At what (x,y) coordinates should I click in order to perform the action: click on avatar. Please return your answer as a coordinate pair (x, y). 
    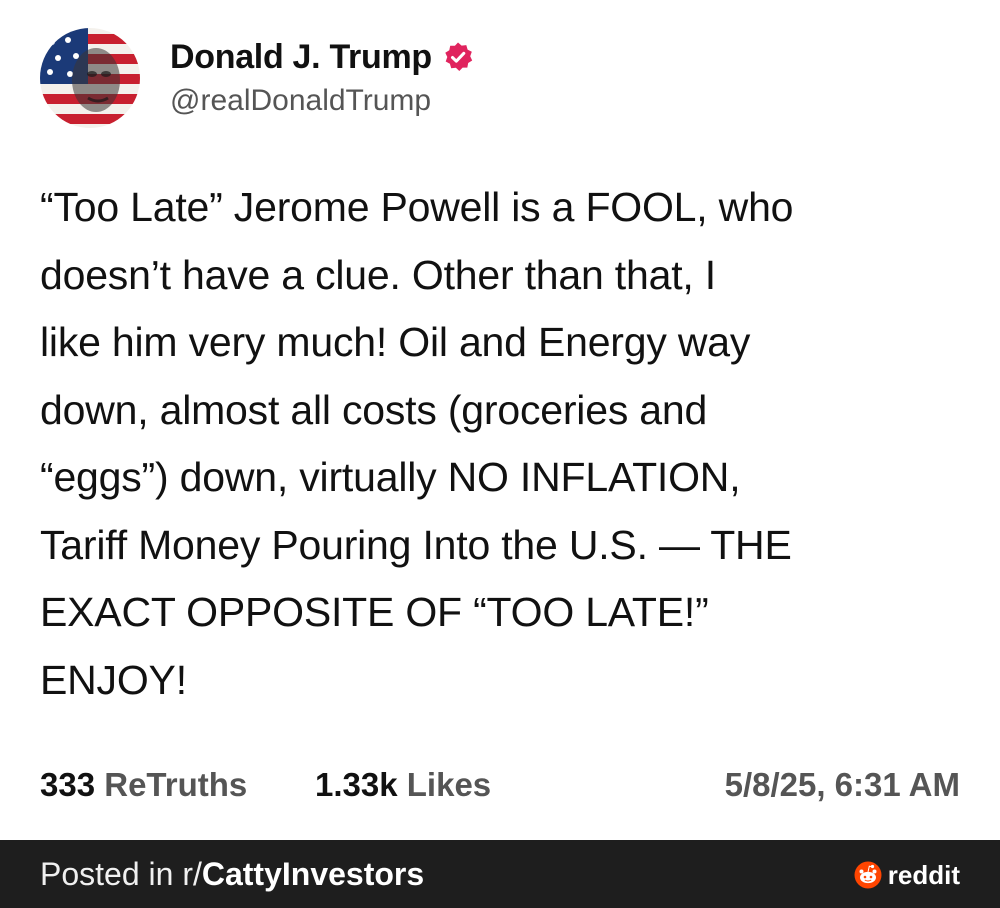
    Looking at the image, I should click on (90, 78).